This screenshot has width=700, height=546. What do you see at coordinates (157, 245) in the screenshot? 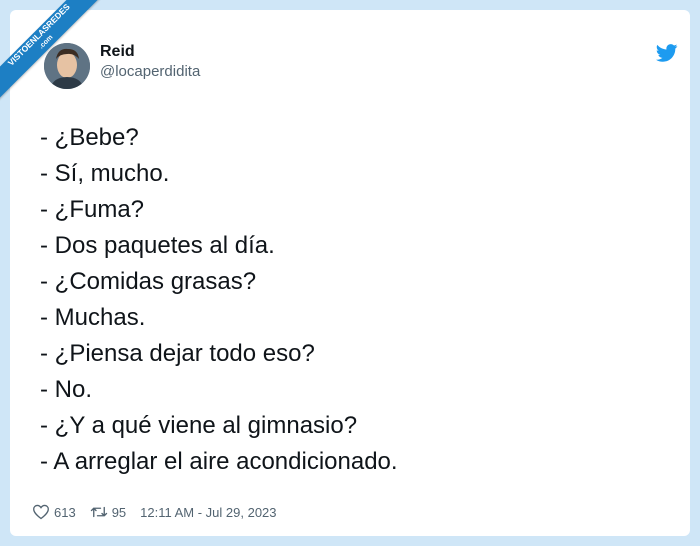
I see `tweet-line: - Dos paquetes al día.` at bounding box center [157, 245].